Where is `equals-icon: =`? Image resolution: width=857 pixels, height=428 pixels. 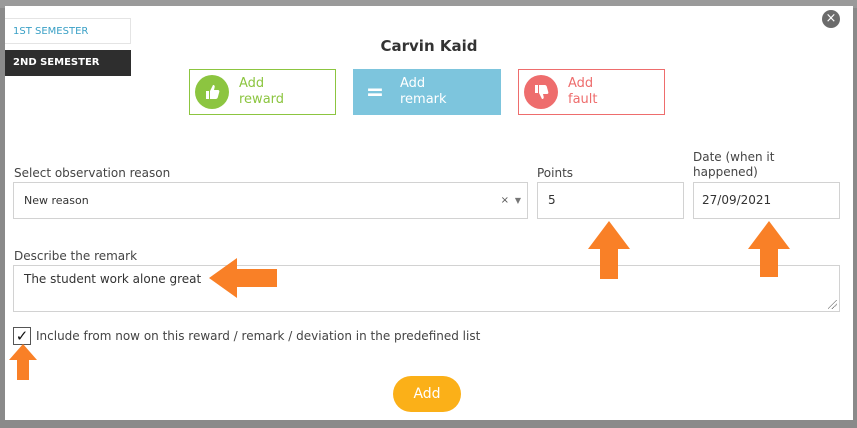 equals-icon: = is located at coordinates (375, 92).